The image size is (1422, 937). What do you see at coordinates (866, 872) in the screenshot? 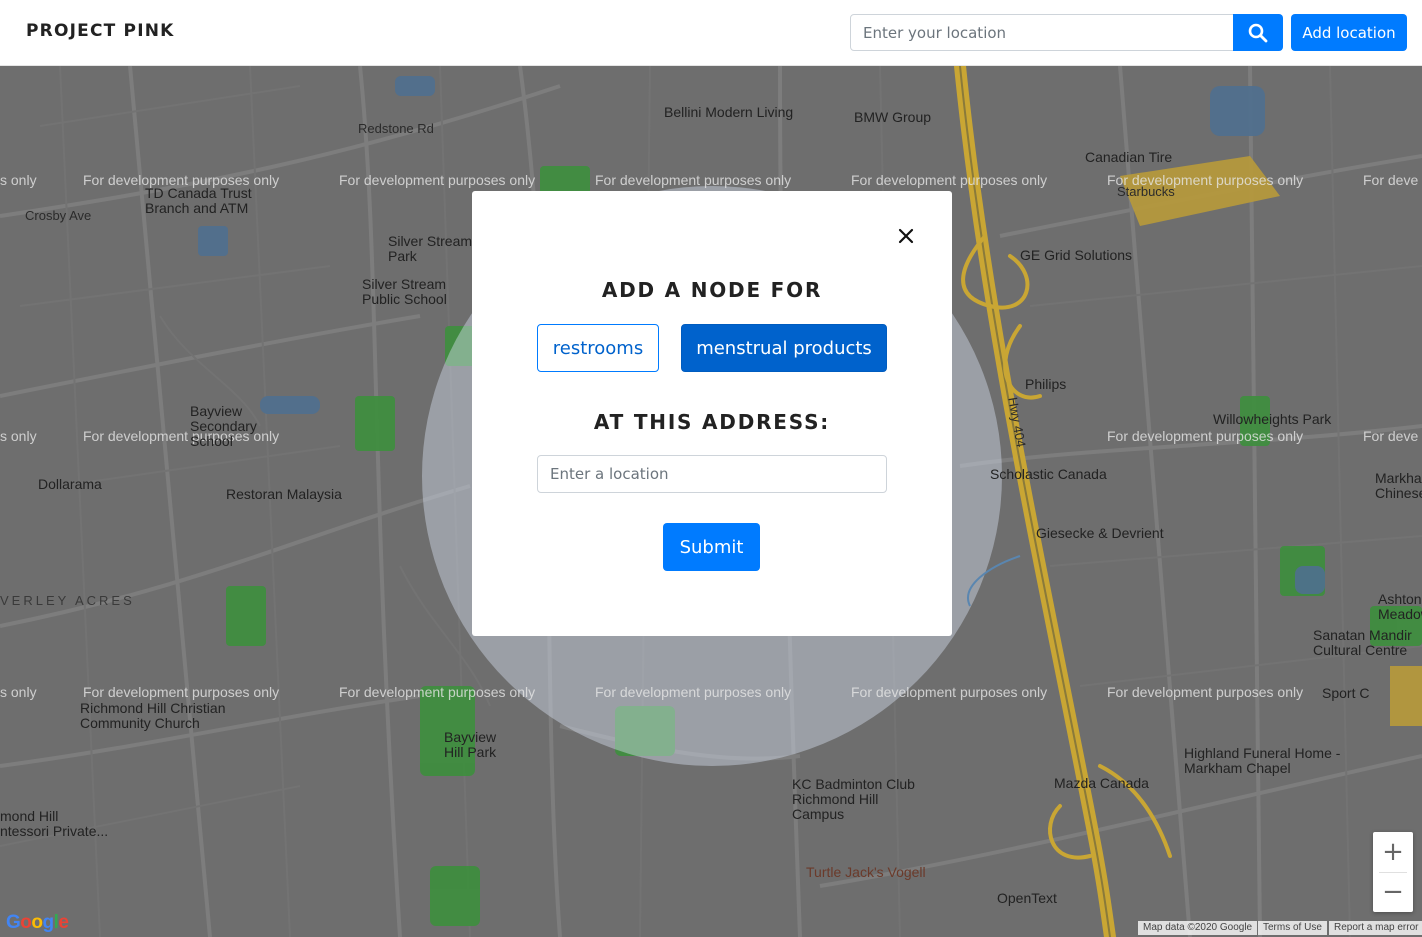
I see `map-place-label: Turtle Jack's Vogell` at bounding box center [866, 872].